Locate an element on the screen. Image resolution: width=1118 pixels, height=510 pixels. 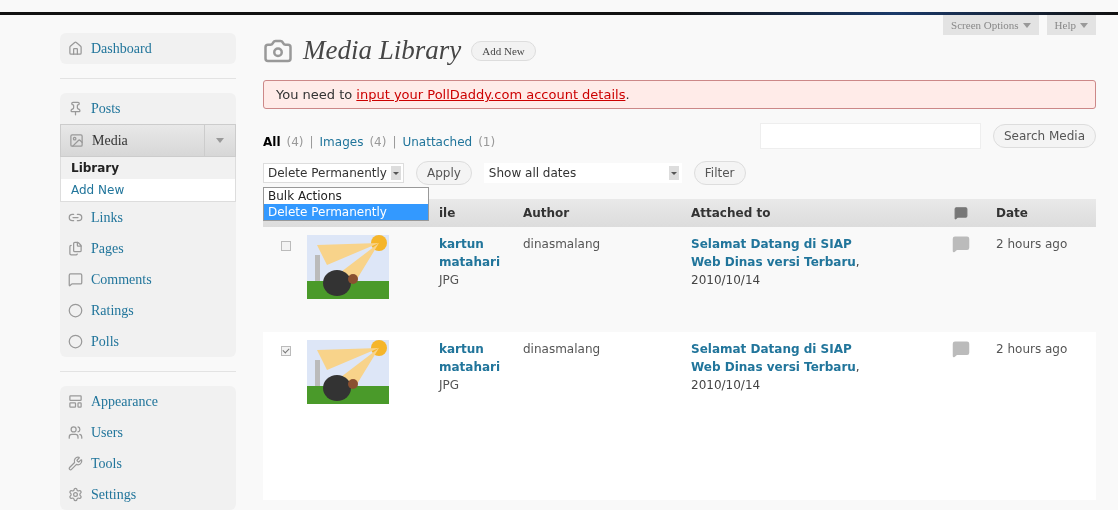
menu-item: Users is located at coordinates (148, 432).